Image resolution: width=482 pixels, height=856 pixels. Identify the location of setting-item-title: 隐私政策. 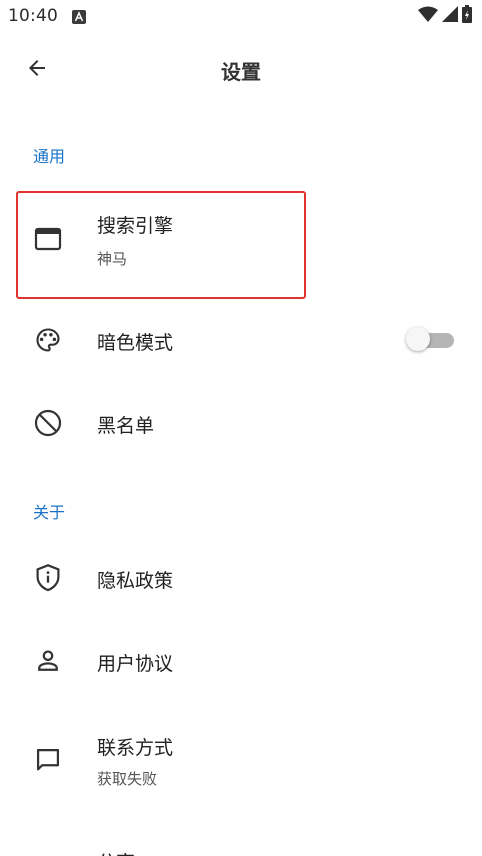
(135, 581).